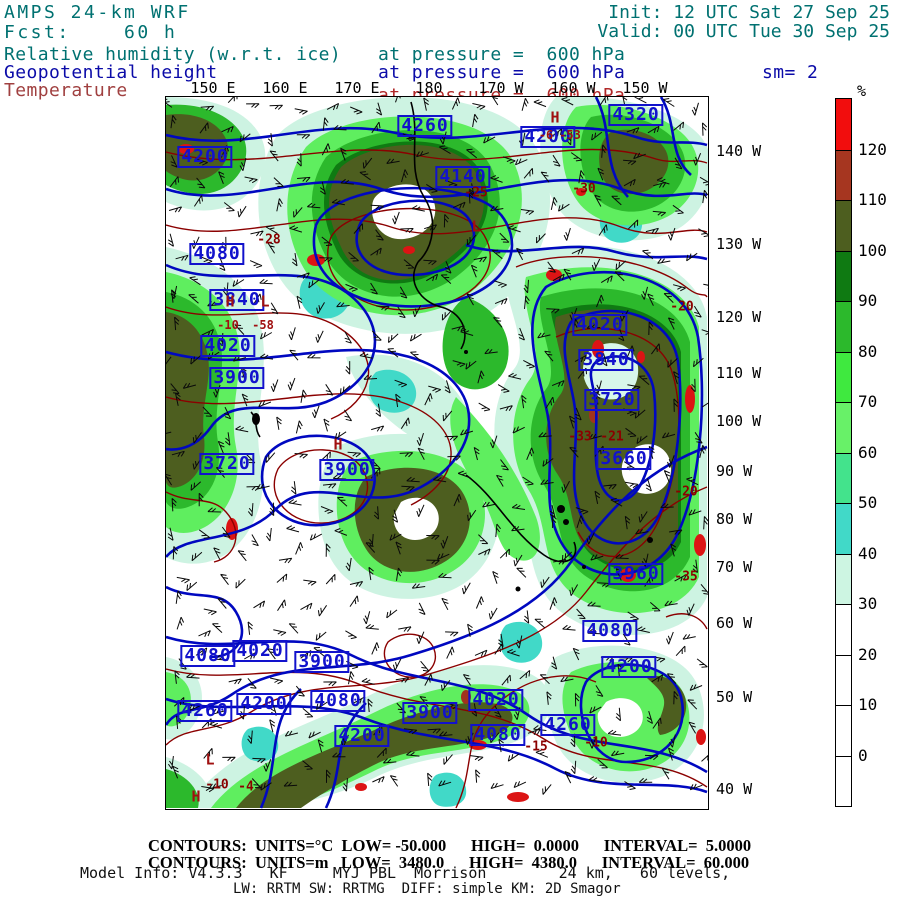 The height and width of the screenshot is (900, 900). Describe the element at coordinates (868, 401) in the screenshot. I see `colorbar-tick-label: 70` at that location.